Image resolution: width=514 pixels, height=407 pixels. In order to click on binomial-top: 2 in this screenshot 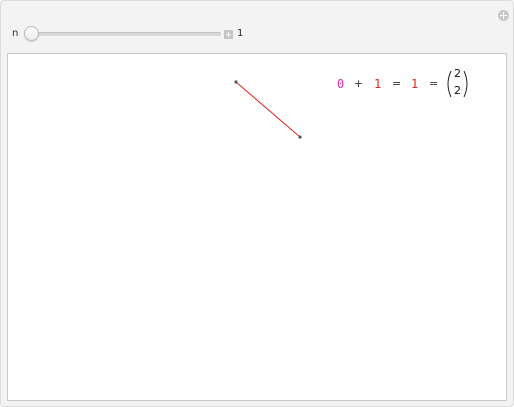, I will do `click(457, 73)`.